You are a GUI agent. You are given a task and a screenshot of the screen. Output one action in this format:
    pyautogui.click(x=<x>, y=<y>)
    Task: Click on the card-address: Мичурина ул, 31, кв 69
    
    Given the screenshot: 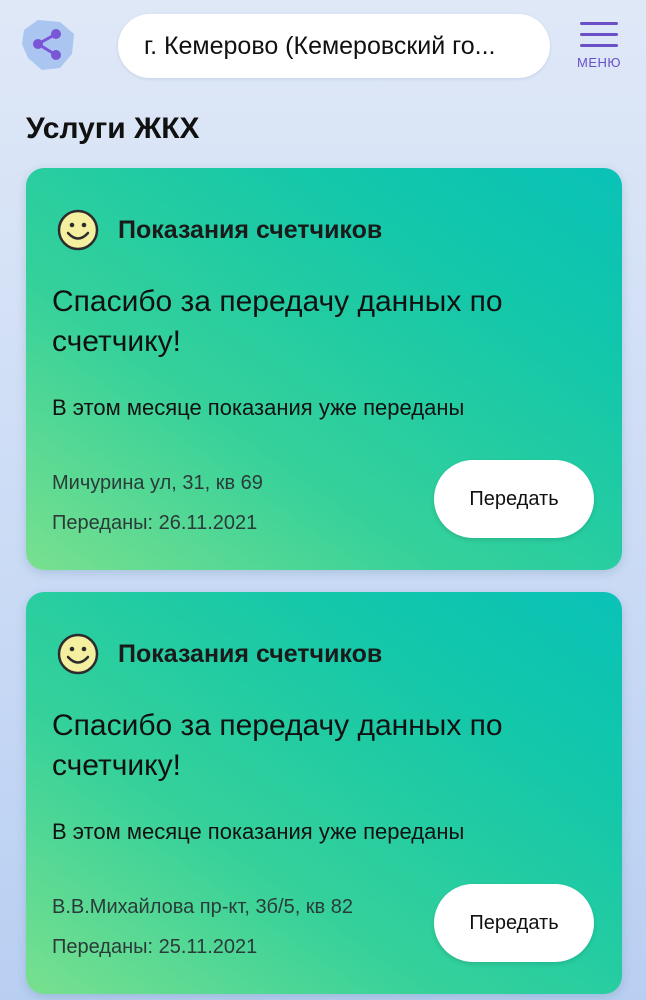 What is the action you would take?
    pyautogui.click(x=157, y=483)
    